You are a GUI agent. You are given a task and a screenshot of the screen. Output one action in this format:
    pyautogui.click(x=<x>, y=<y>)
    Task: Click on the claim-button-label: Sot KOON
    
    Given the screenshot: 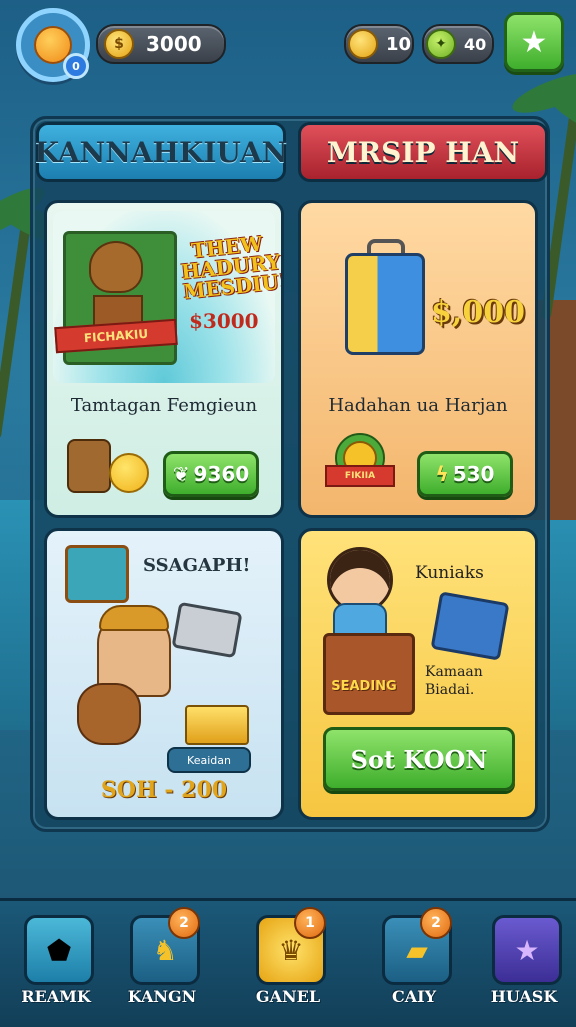 What is the action you would take?
    pyautogui.click(x=419, y=759)
    